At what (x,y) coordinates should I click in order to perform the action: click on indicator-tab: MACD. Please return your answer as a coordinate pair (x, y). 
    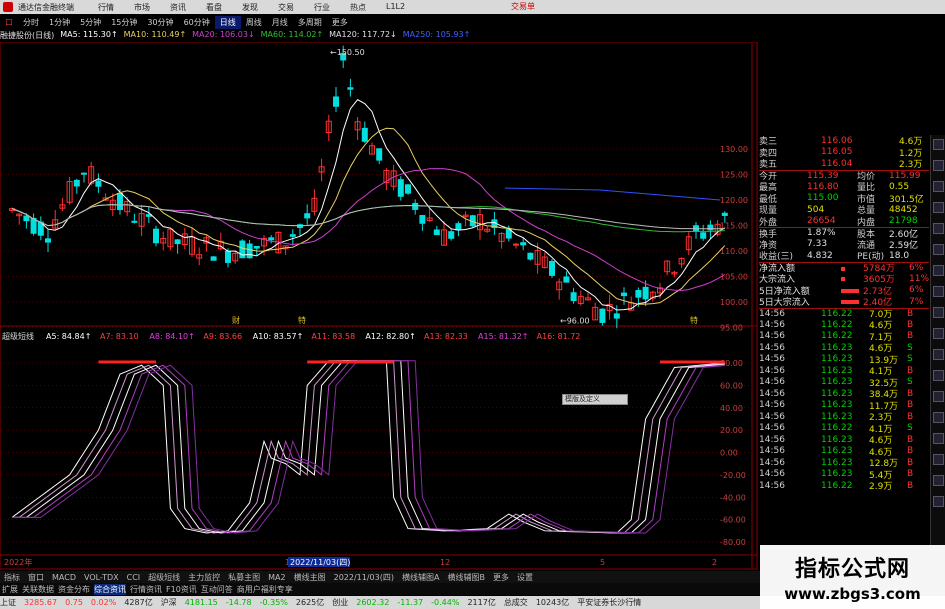
    Looking at the image, I should click on (64, 577).